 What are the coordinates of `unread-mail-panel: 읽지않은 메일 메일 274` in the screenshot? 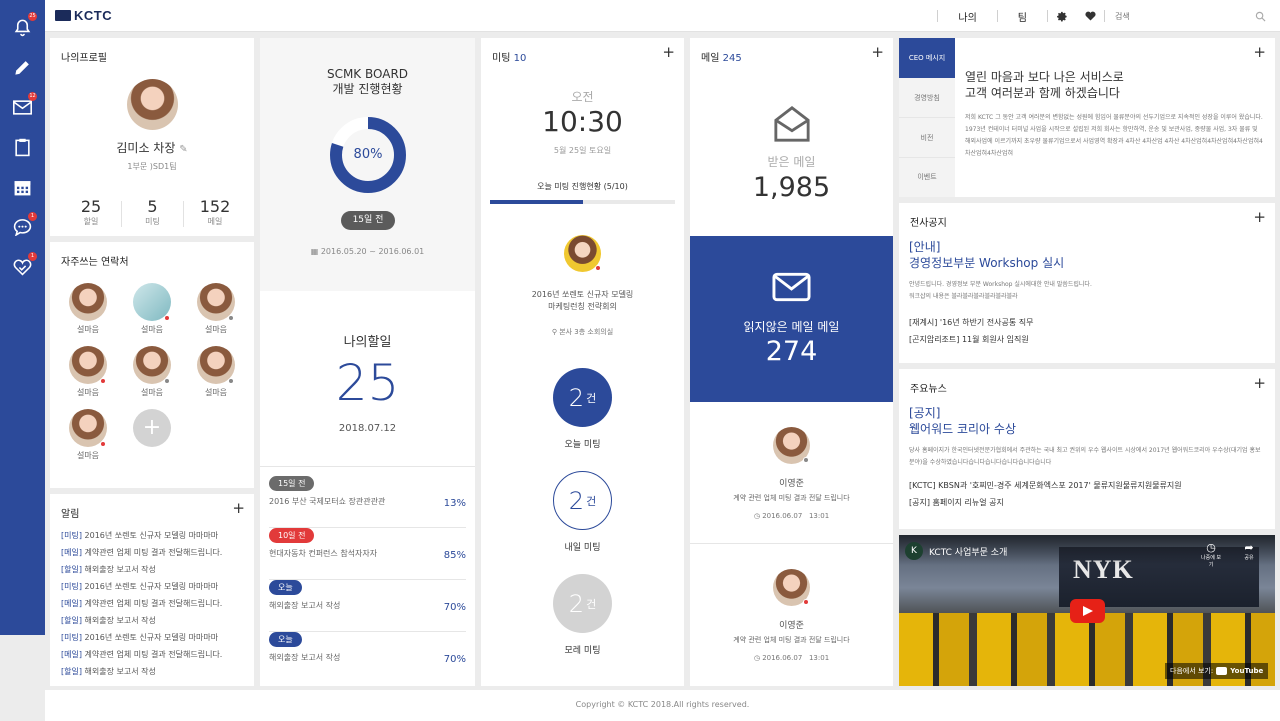 It's located at (791, 319).